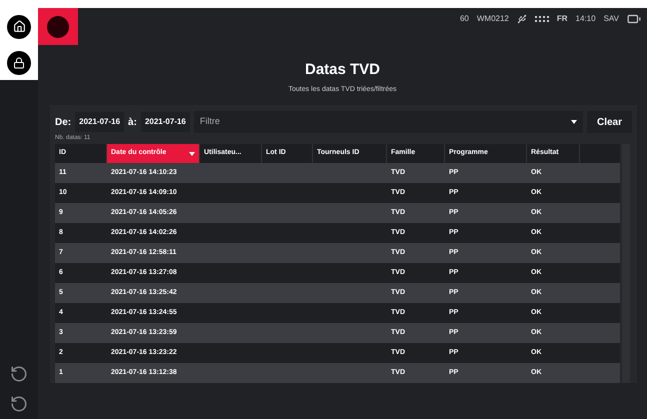 This screenshot has width=647, height=419. Describe the element at coordinates (63, 123) in the screenshot. I see `from-label: De:` at that location.